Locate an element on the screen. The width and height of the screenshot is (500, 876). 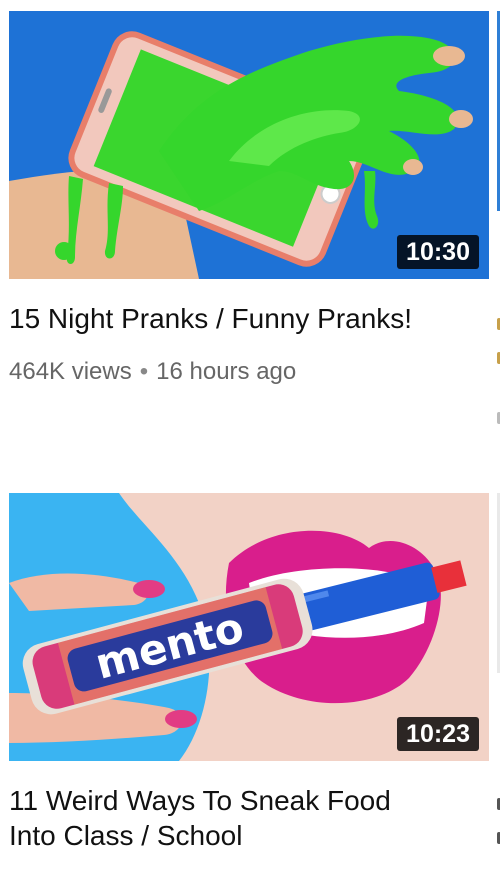
video-duration-badge: 10:30 is located at coordinates (438, 252).